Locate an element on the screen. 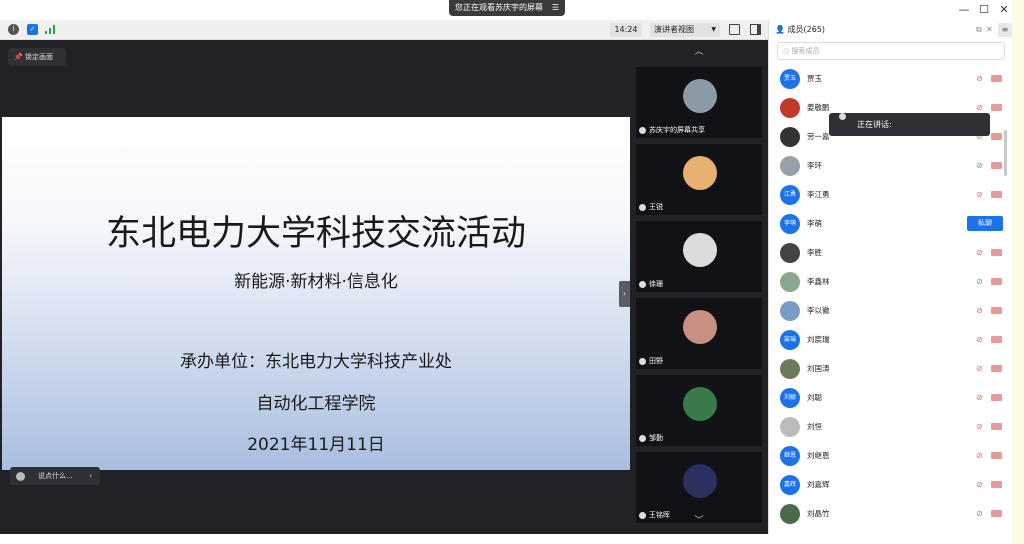  close-button: ✕ is located at coordinates (1004, 10).